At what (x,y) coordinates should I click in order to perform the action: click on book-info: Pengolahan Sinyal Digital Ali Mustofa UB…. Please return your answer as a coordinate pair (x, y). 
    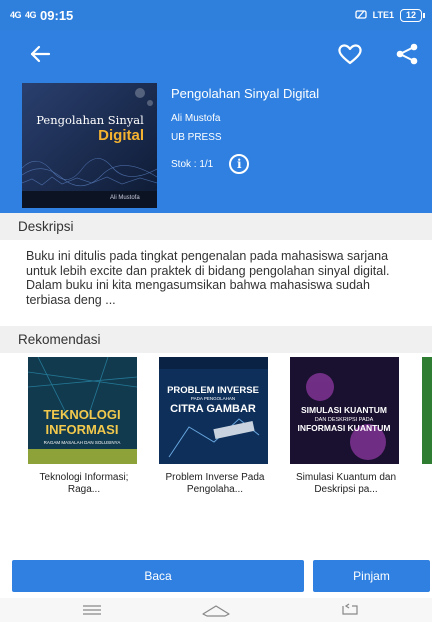
    Looking at the image, I should click on (245, 130).